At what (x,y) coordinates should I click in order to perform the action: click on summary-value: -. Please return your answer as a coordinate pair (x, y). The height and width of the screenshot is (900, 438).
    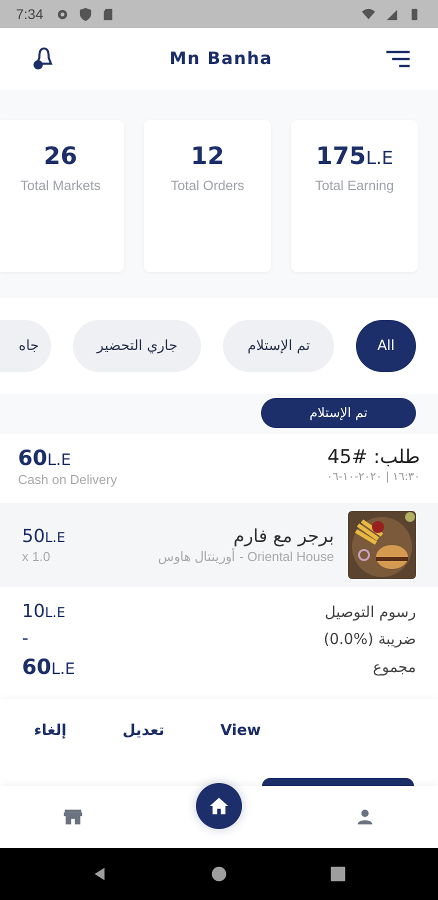
    Looking at the image, I should click on (25, 638).